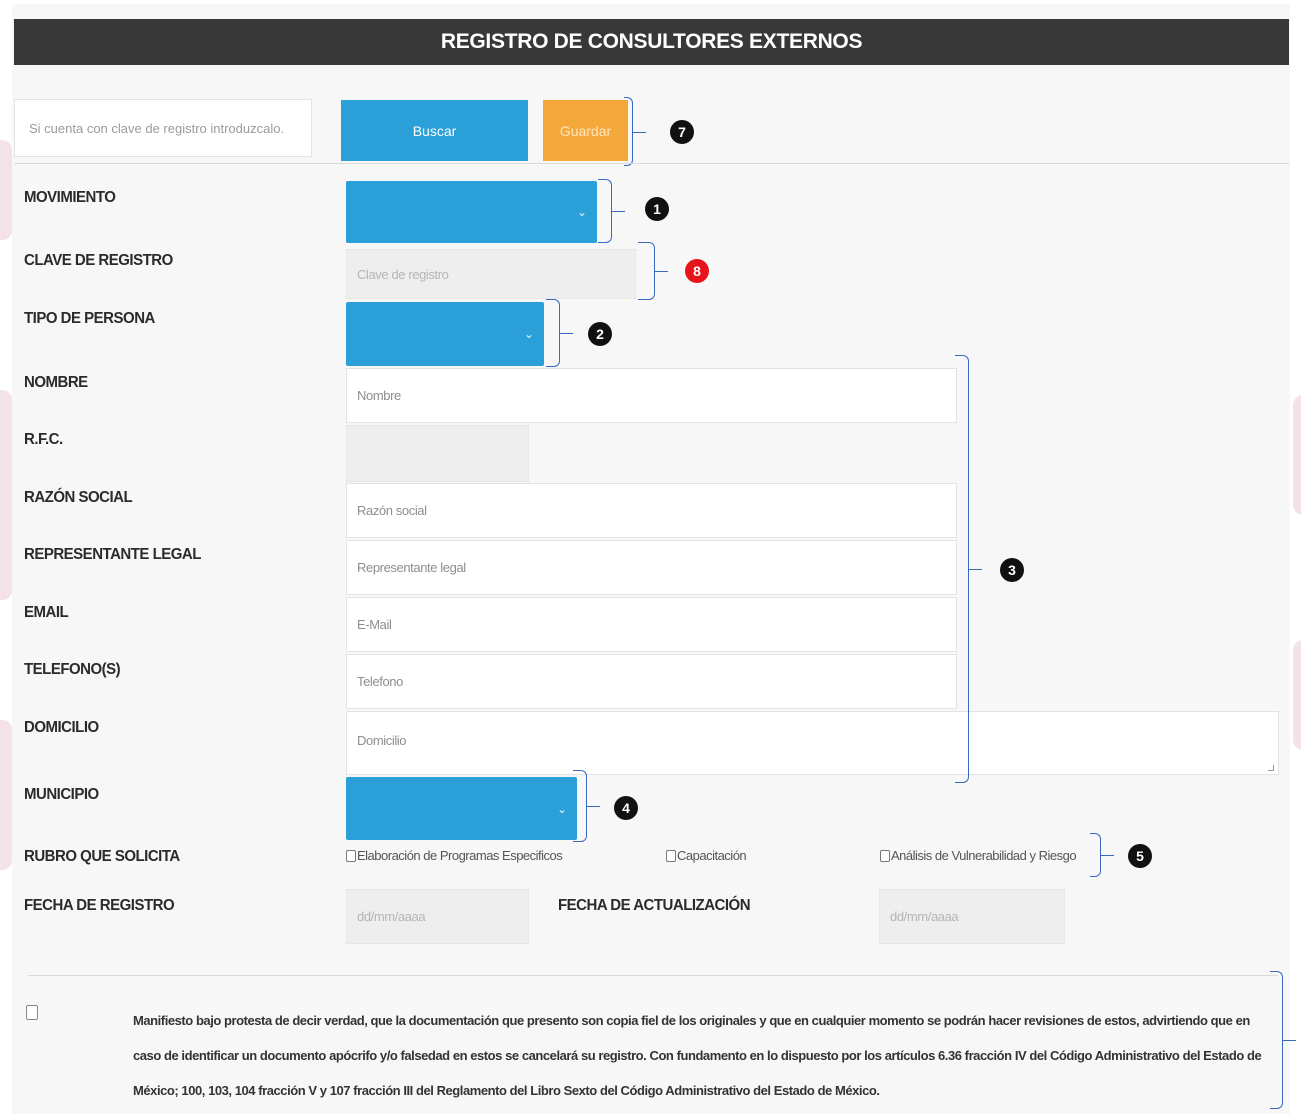 Image resolution: width=1301 pixels, height=1114 pixels. What do you see at coordinates (445, 334) in the screenshot?
I see `tipo-persona-select: ⌄` at bounding box center [445, 334].